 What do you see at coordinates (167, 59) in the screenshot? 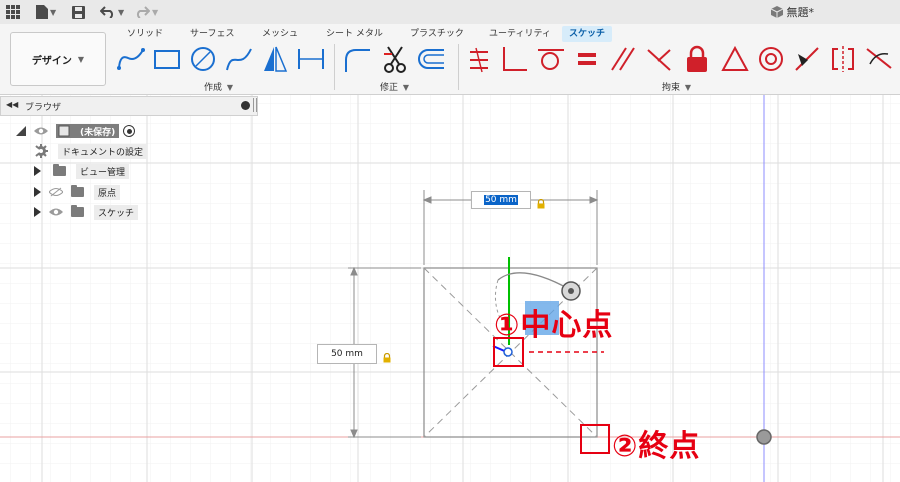
I see `rectangle-tool-icon` at bounding box center [167, 59].